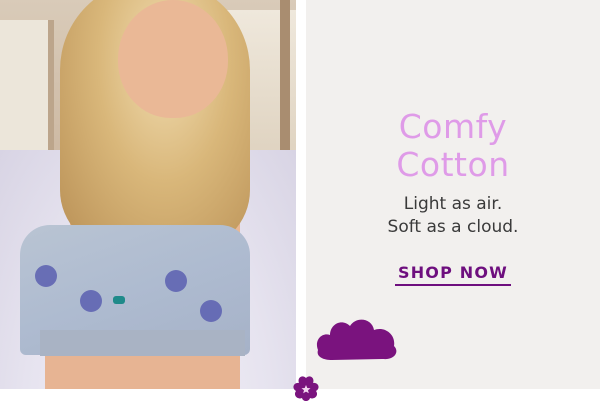 The width and height of the screenshot is (600, 402). I want to click on model-midriff, so click(142, 372).